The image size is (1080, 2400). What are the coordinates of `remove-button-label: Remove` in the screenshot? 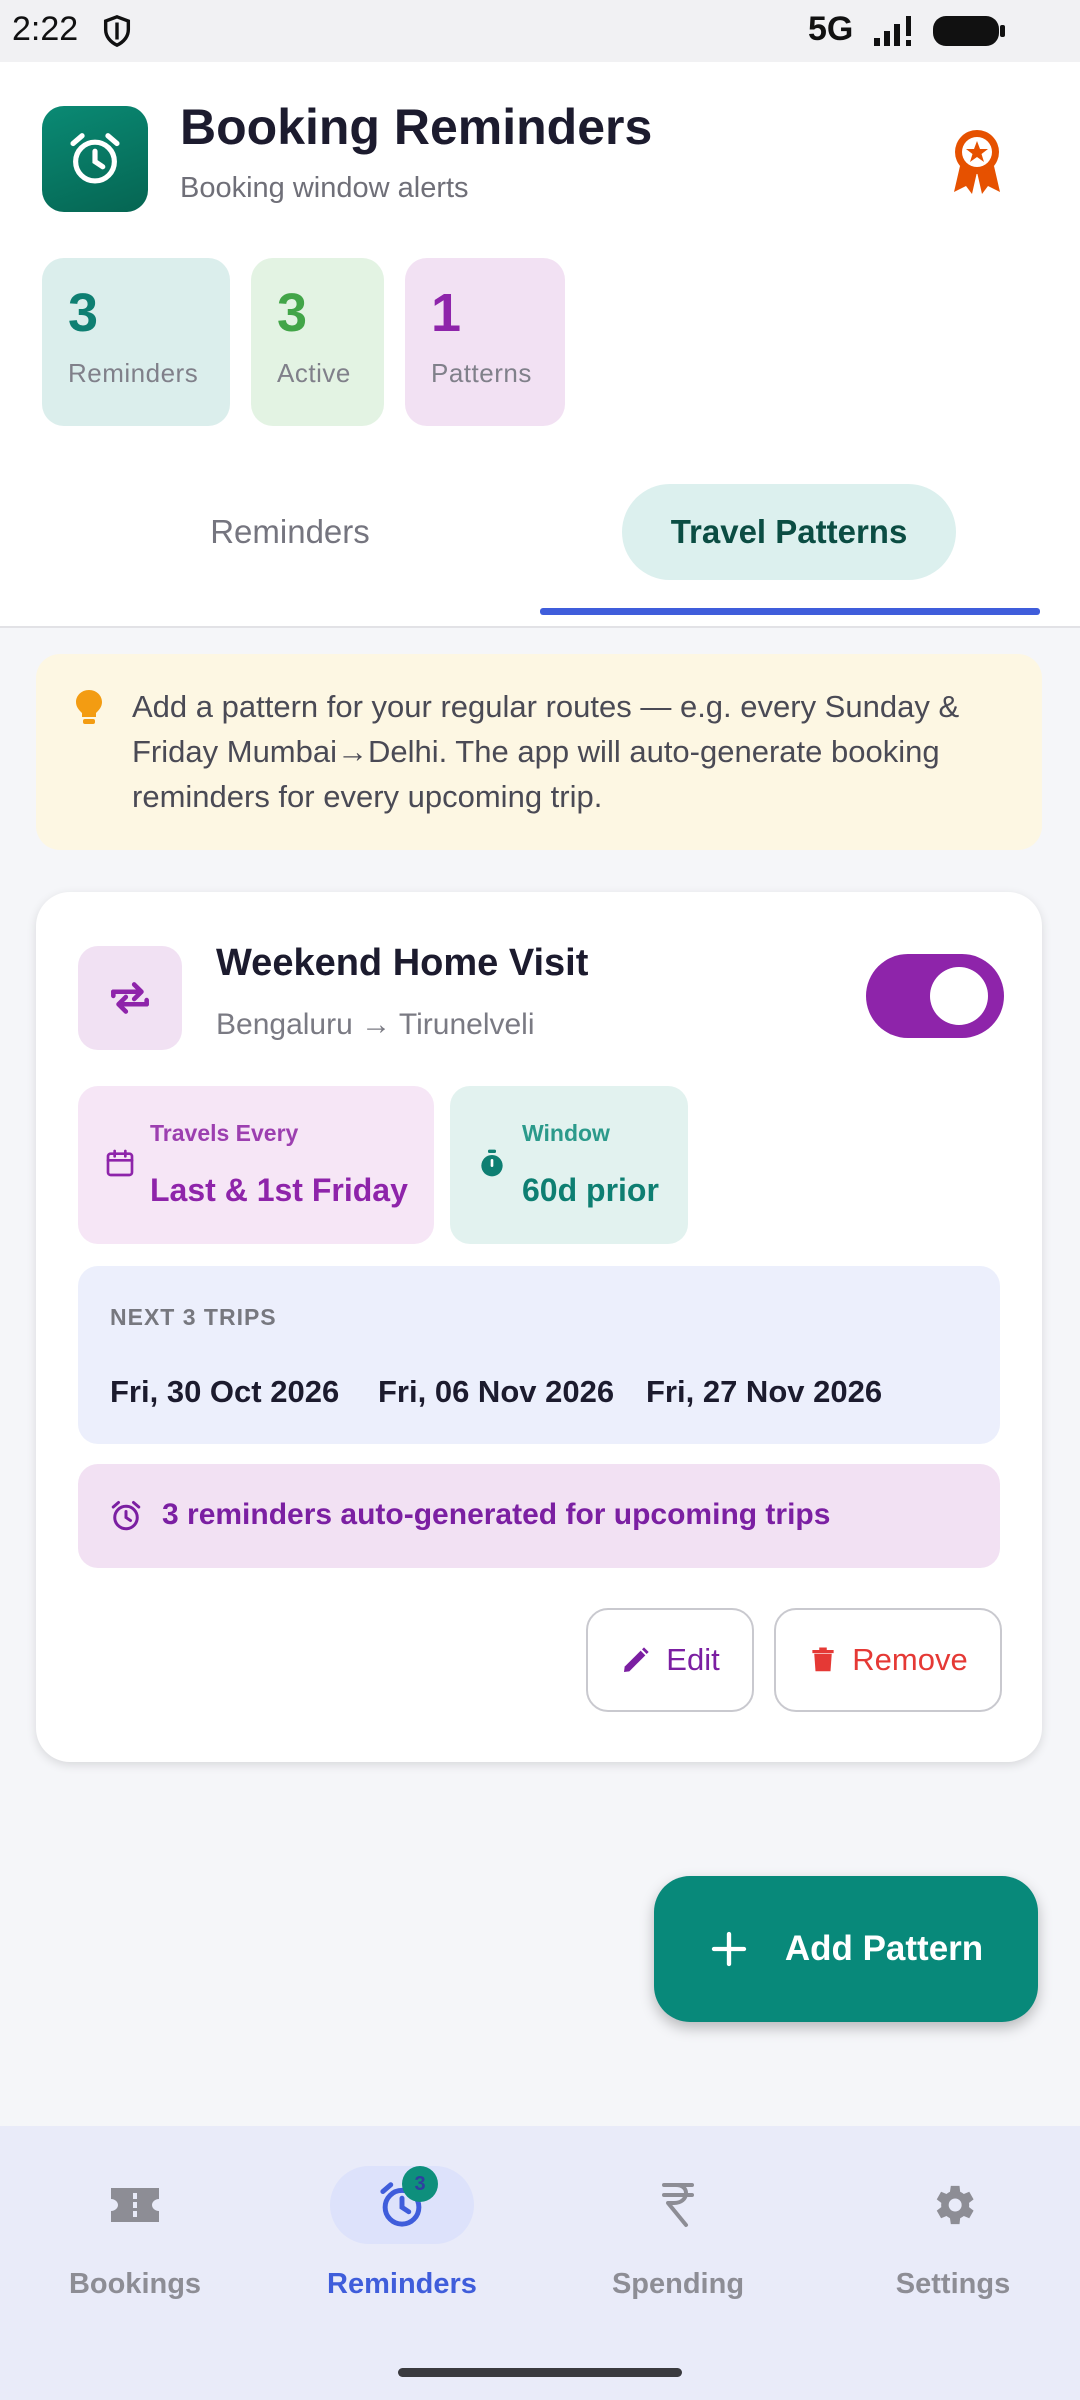 It's located at (910, 1659).